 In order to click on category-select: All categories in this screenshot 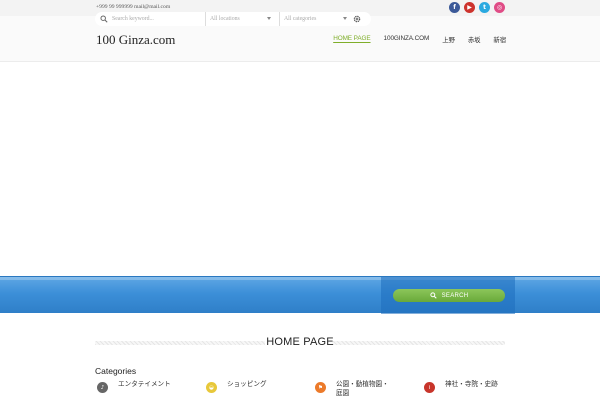, I will do `click(315, 19)`.